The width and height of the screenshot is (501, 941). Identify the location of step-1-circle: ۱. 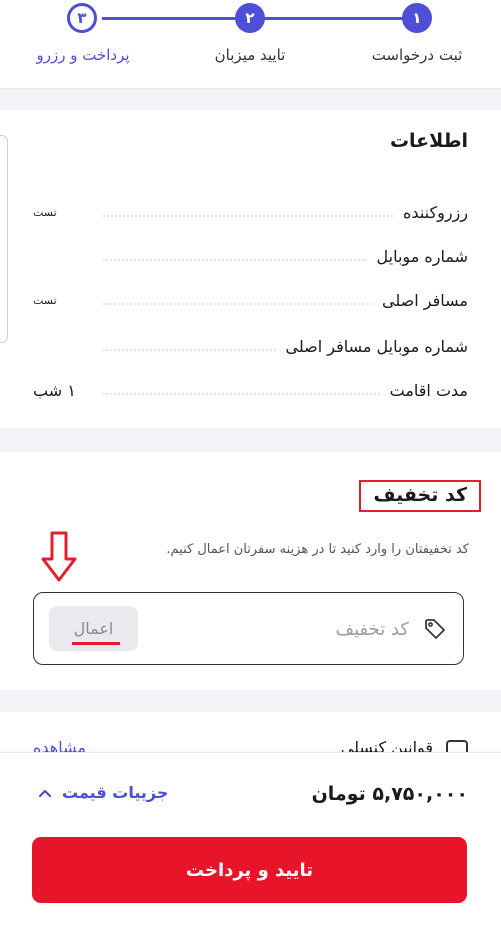
(417, 18).